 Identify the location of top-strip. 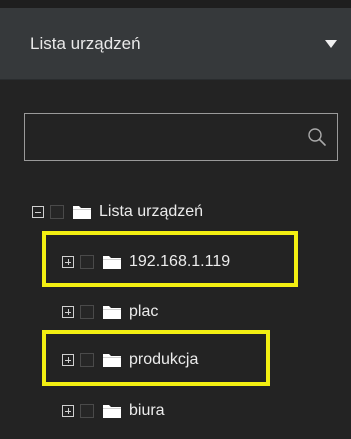
(175, 4).